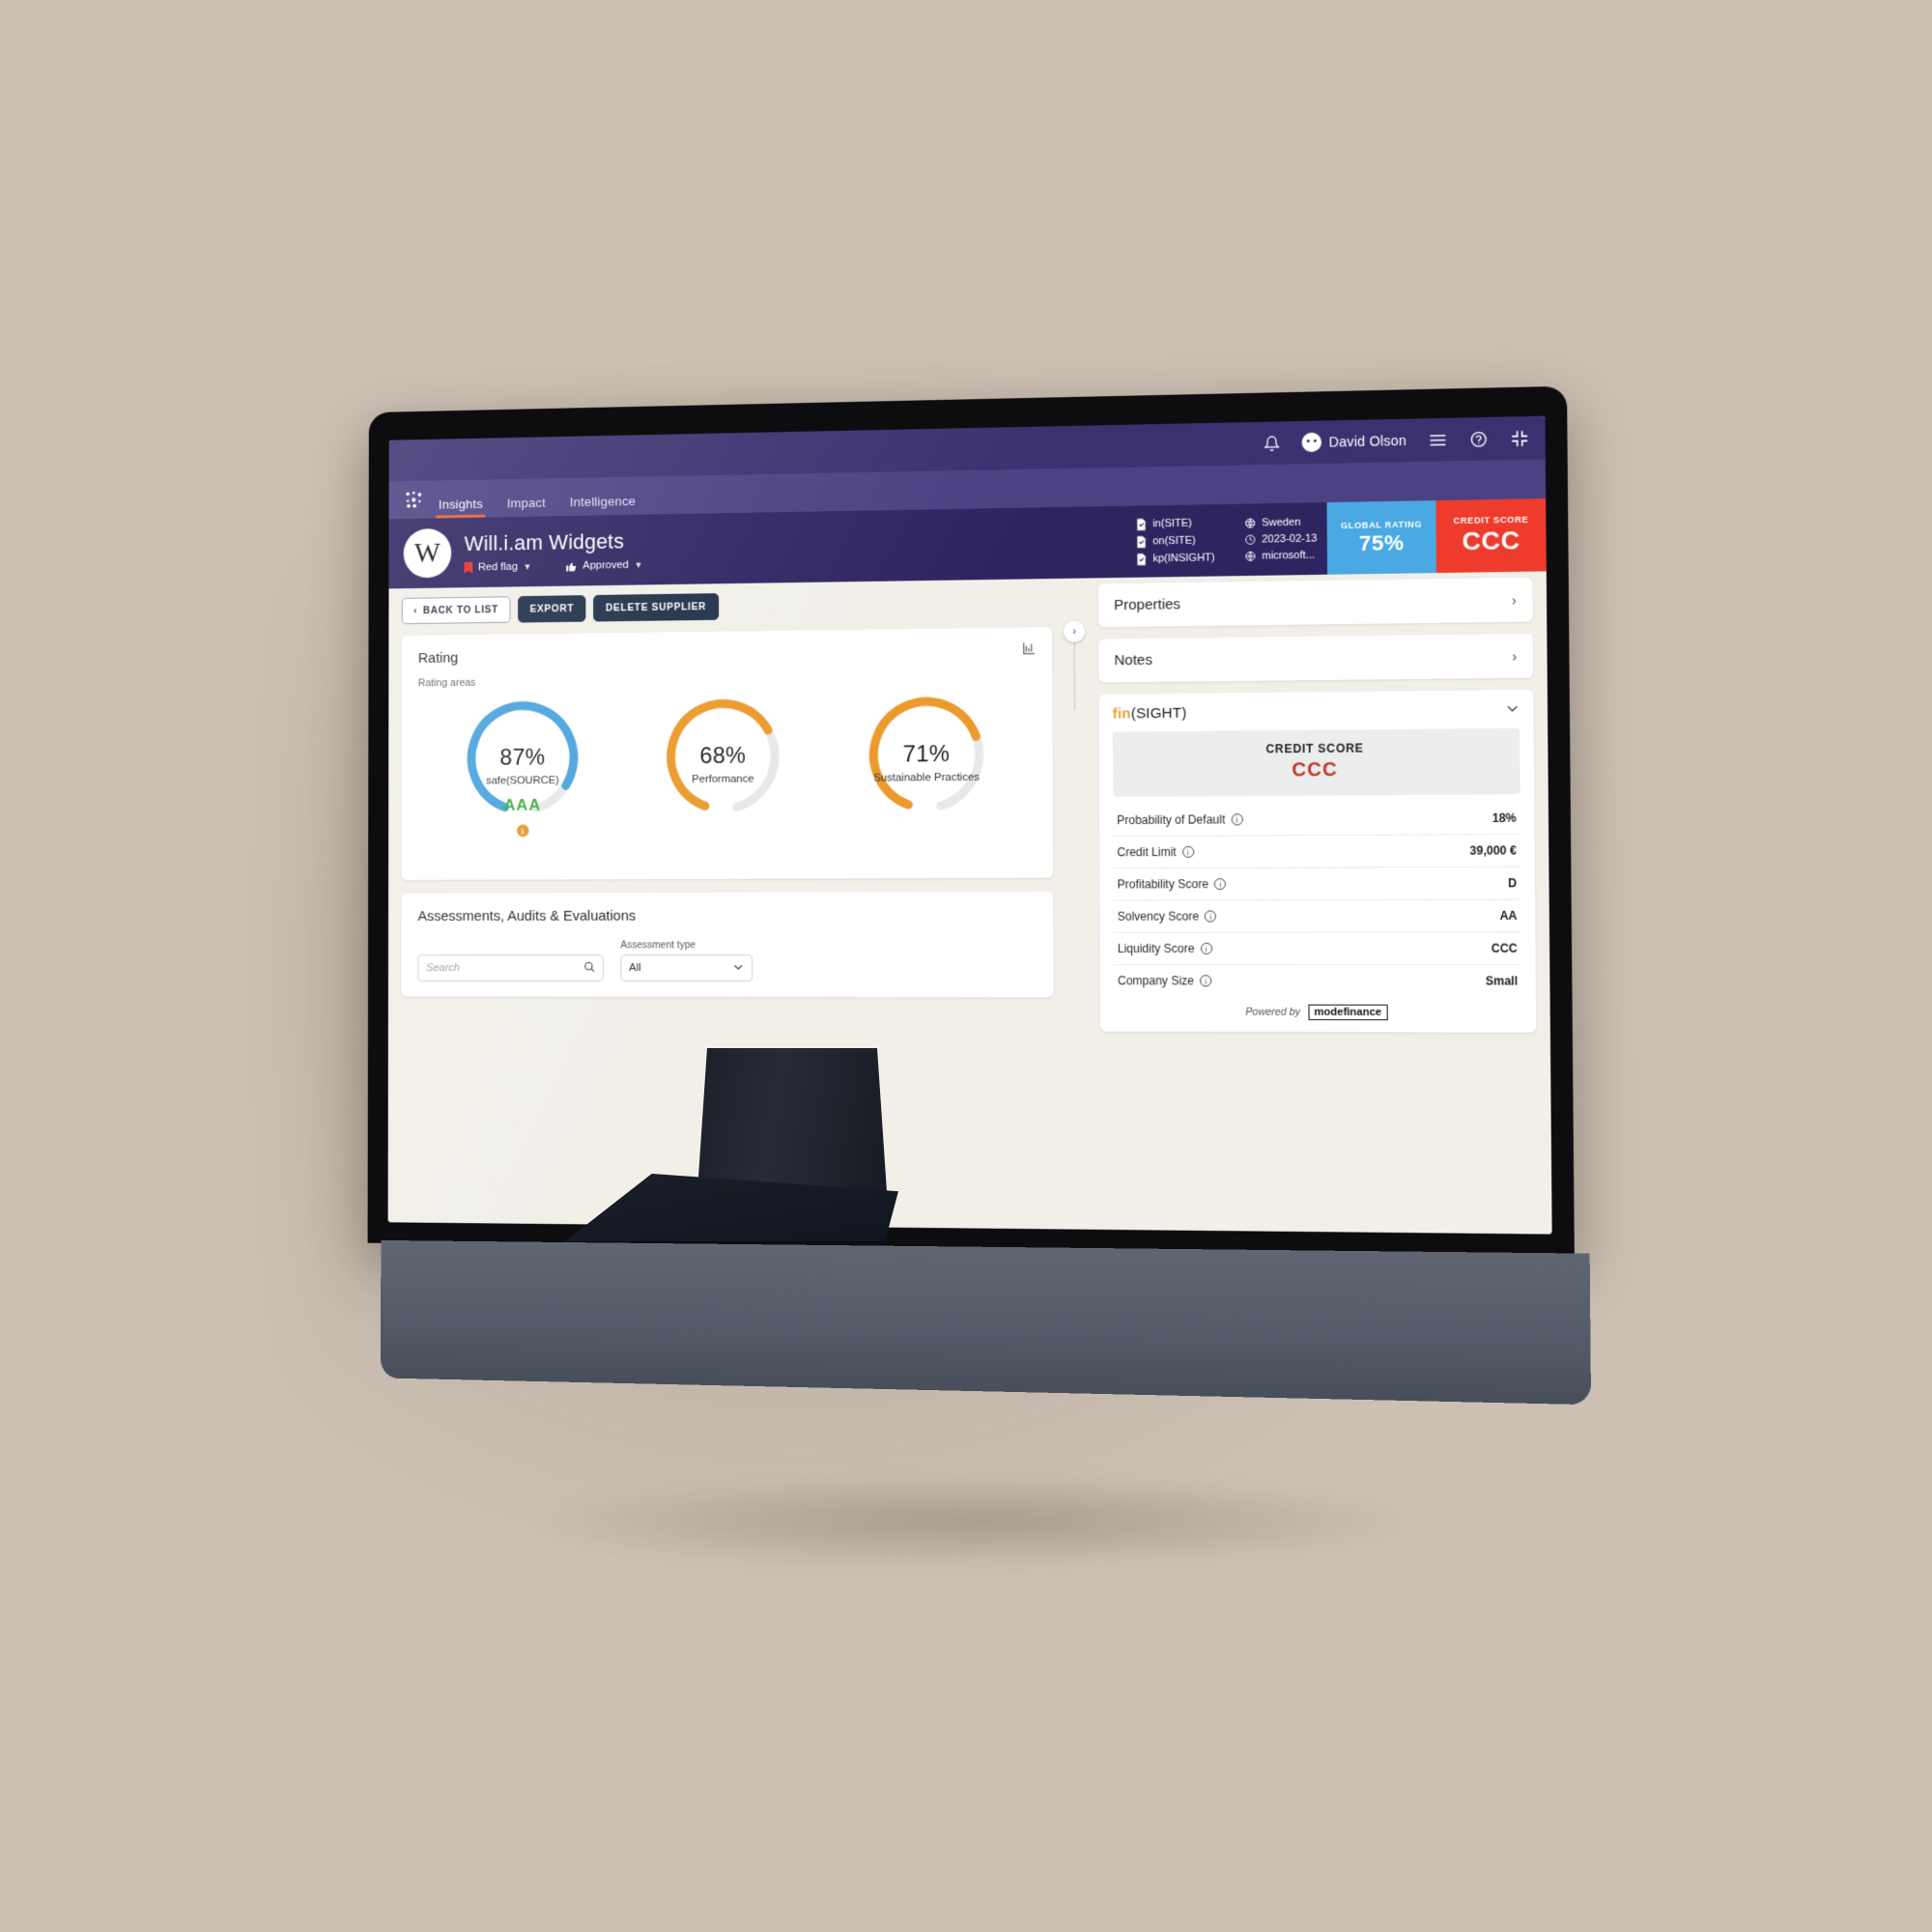  I want to click on approval-status-label: Approved, so click(605, 565).